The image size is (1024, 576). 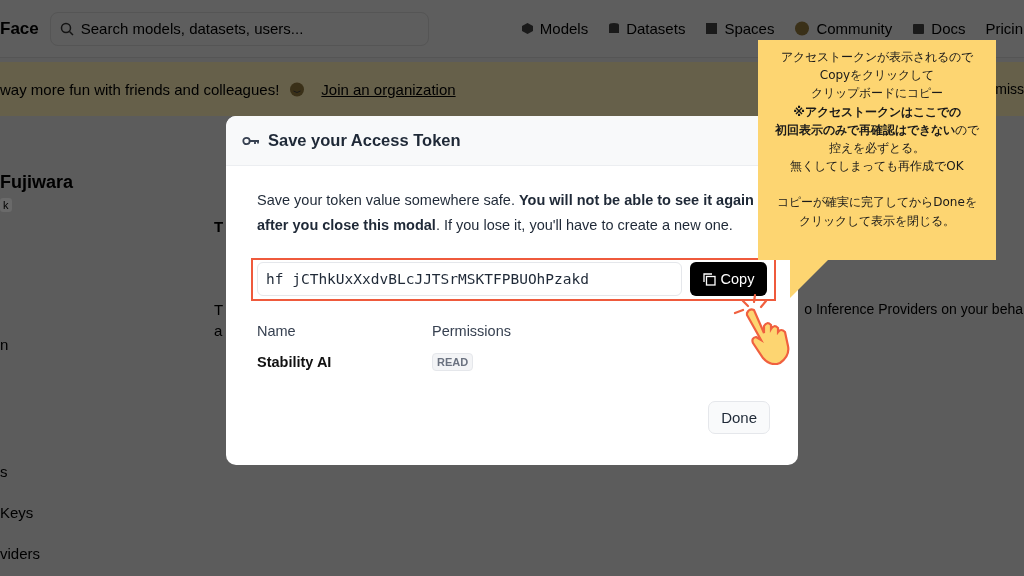 I want to click on sidebar-item: Keys, so click(x=17, y=512).